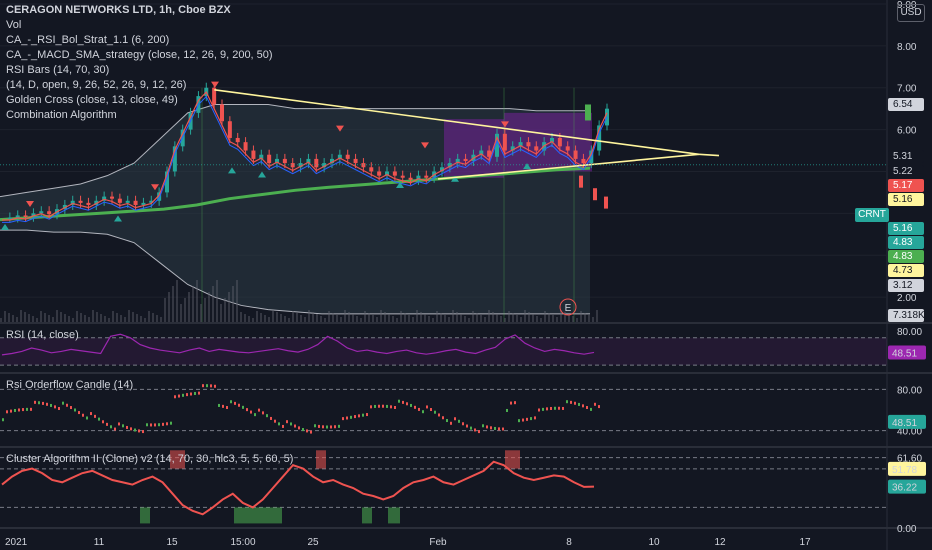 The height and width of the screenshot is (550, 932). I want to click on price-axis-label: 5.16, so click(906, 199).